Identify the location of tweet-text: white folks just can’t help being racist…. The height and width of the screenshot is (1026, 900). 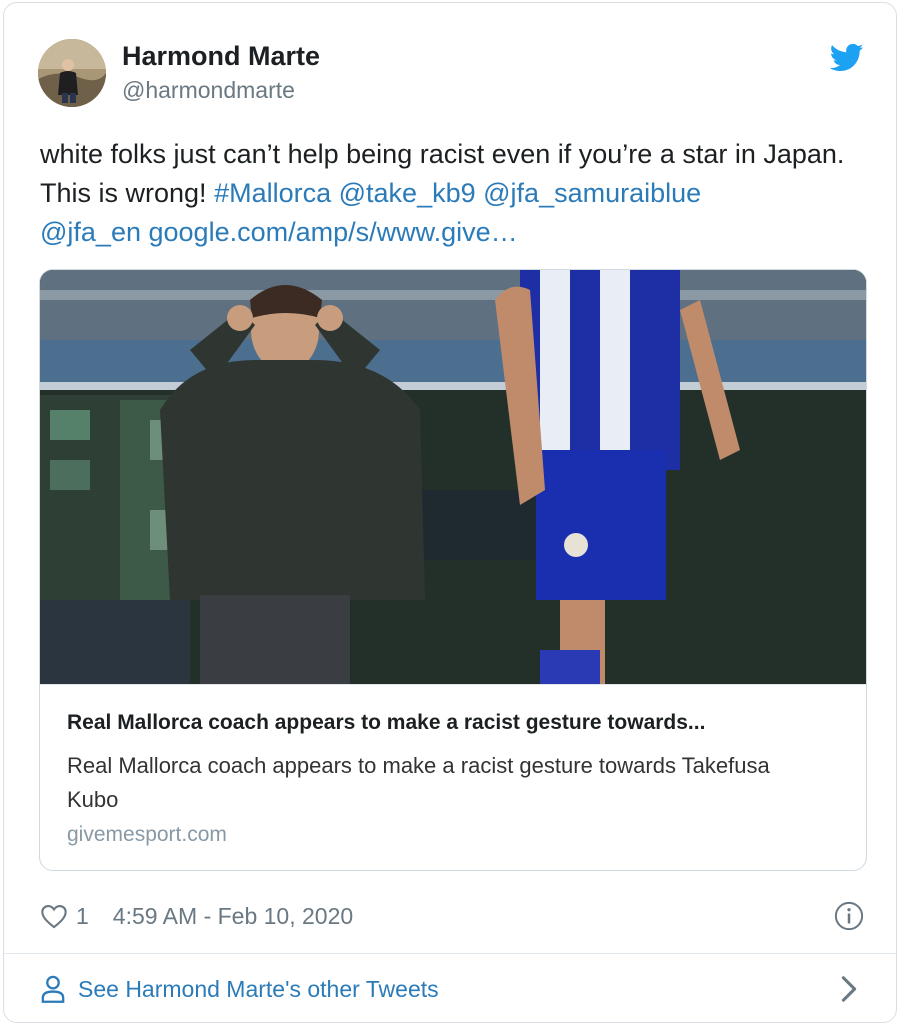
(455, 193).